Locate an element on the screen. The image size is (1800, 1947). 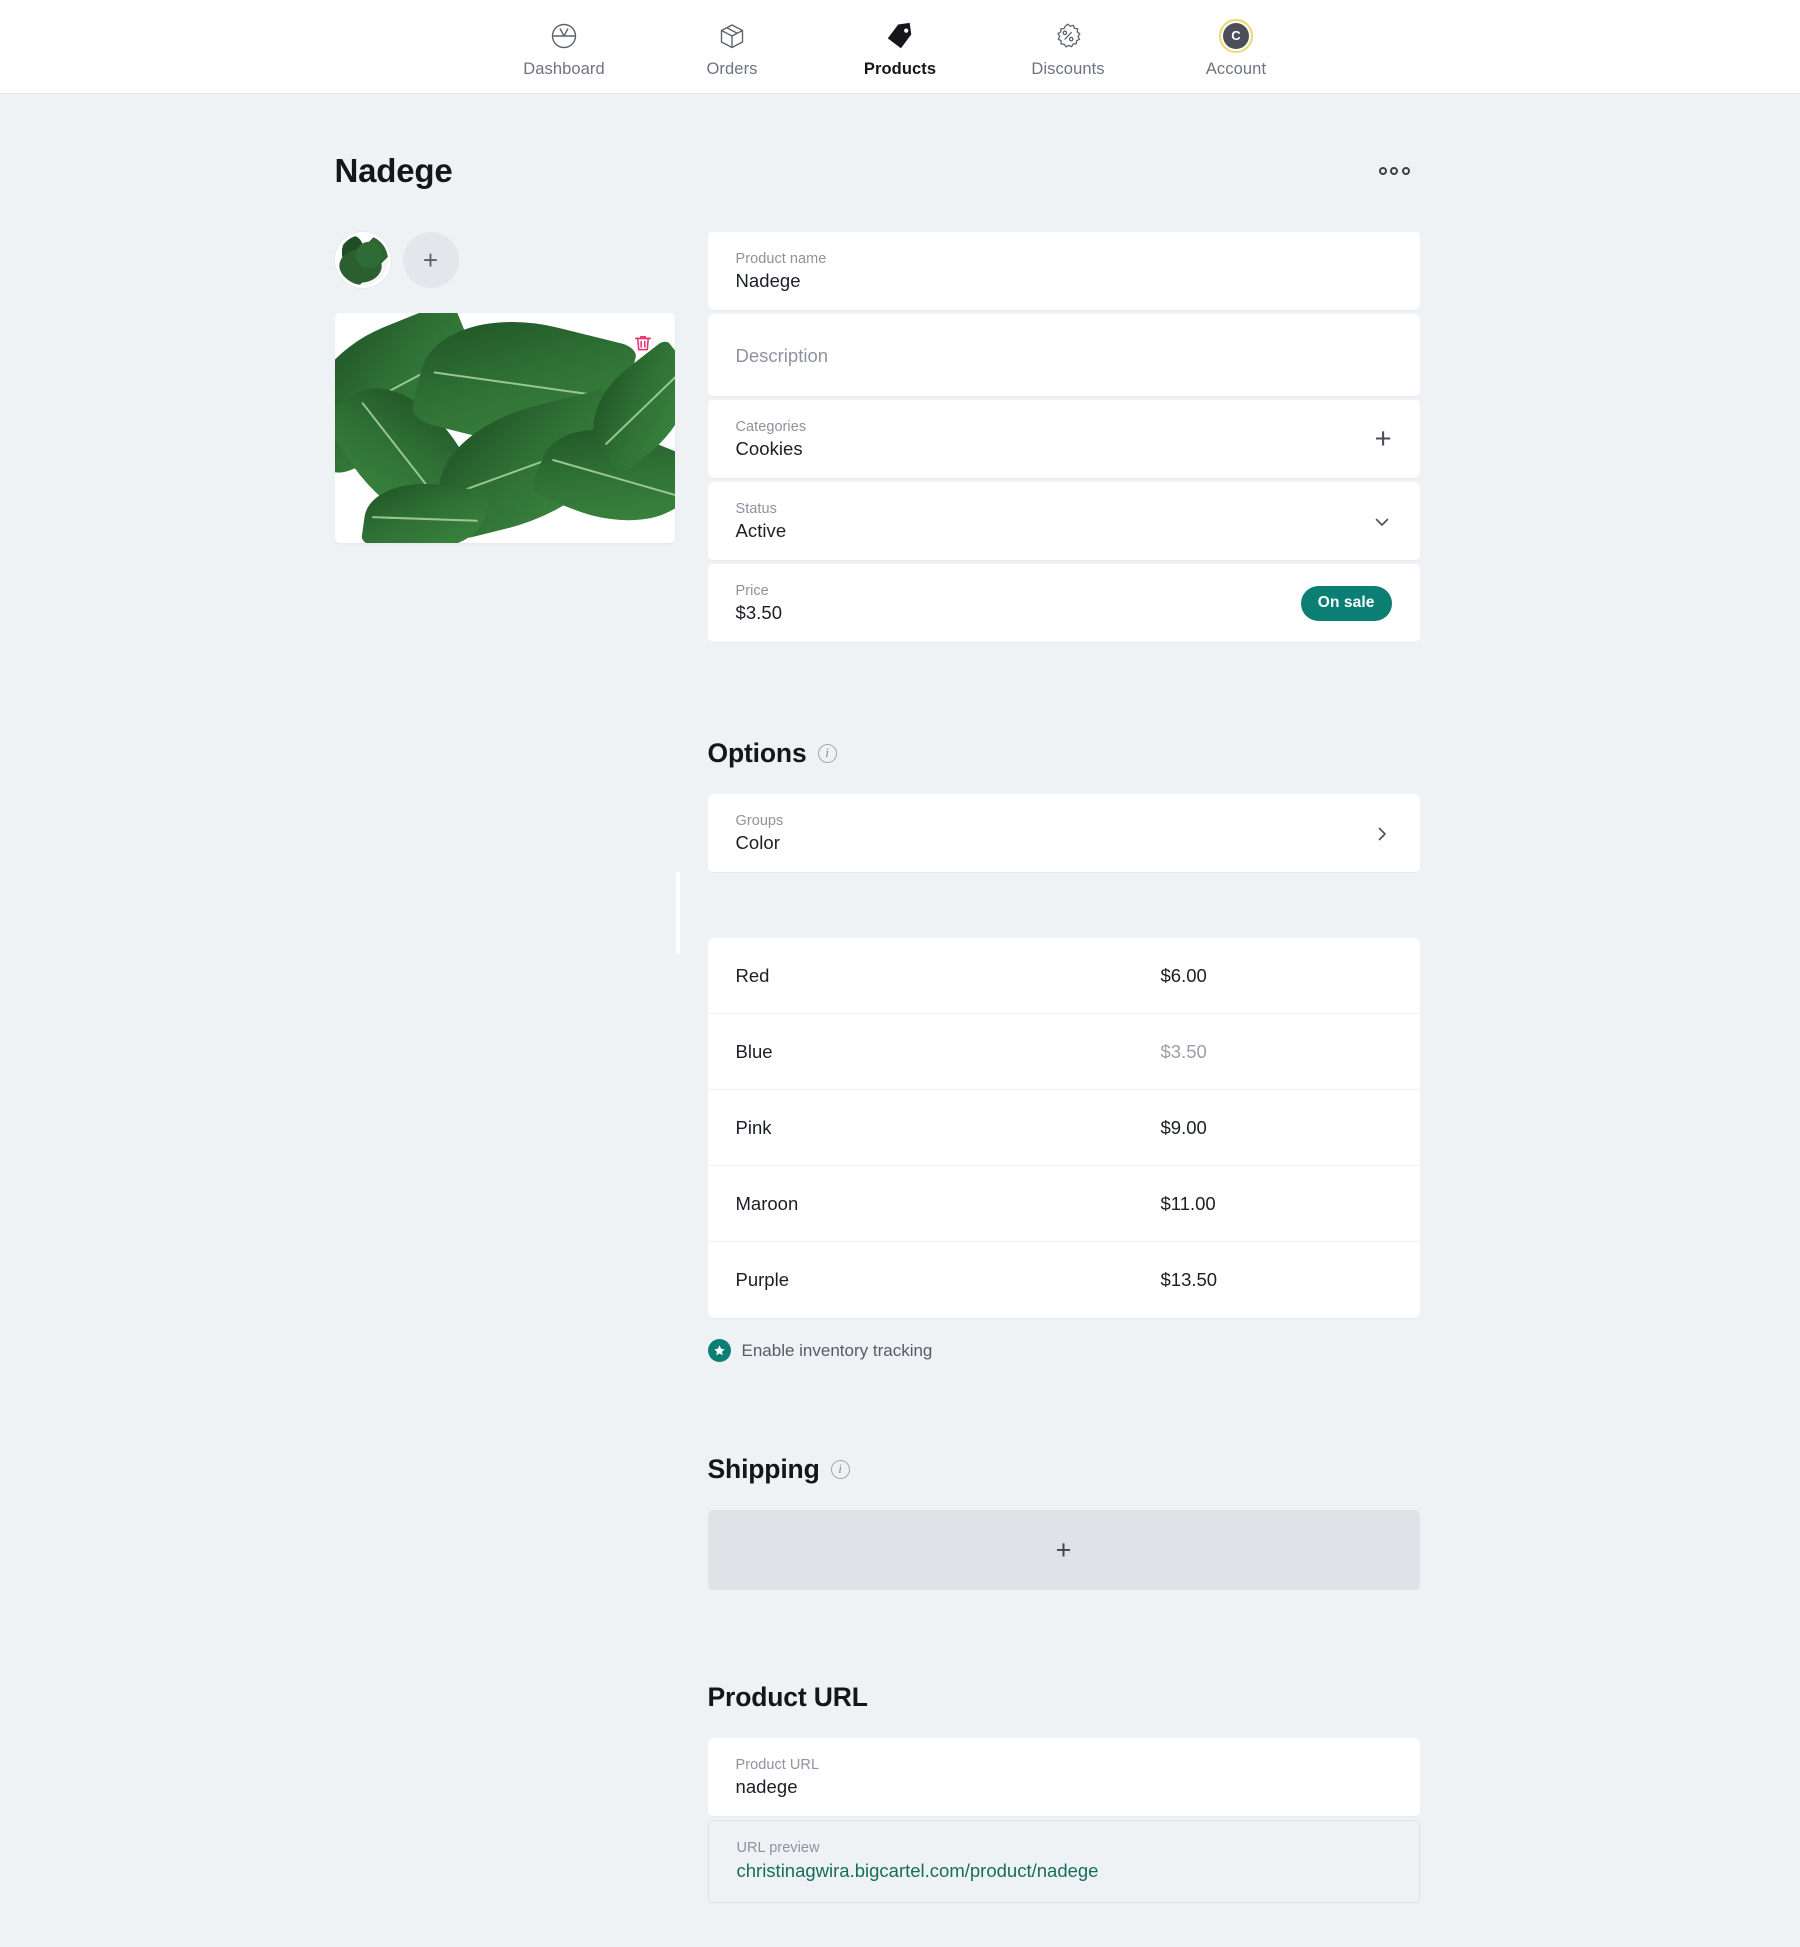
nav-item-account: C Account is located at coordinates (1236, 48).